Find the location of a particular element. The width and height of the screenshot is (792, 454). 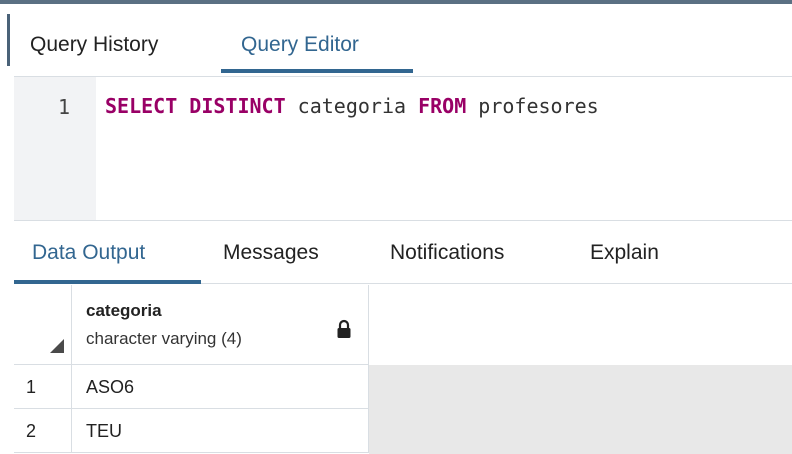

sql-table-name: profesores is located at coordinates (532, 106).